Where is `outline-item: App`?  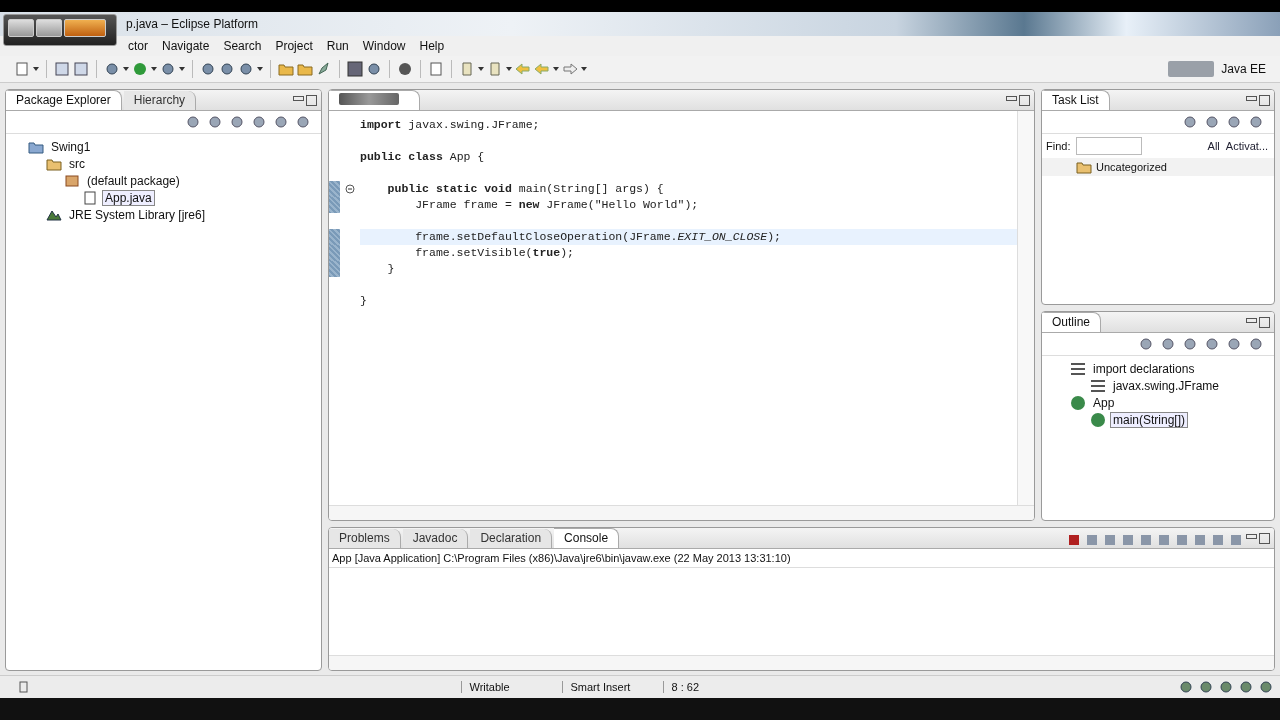 outline-item: App is located at coordinates (1104, 402).